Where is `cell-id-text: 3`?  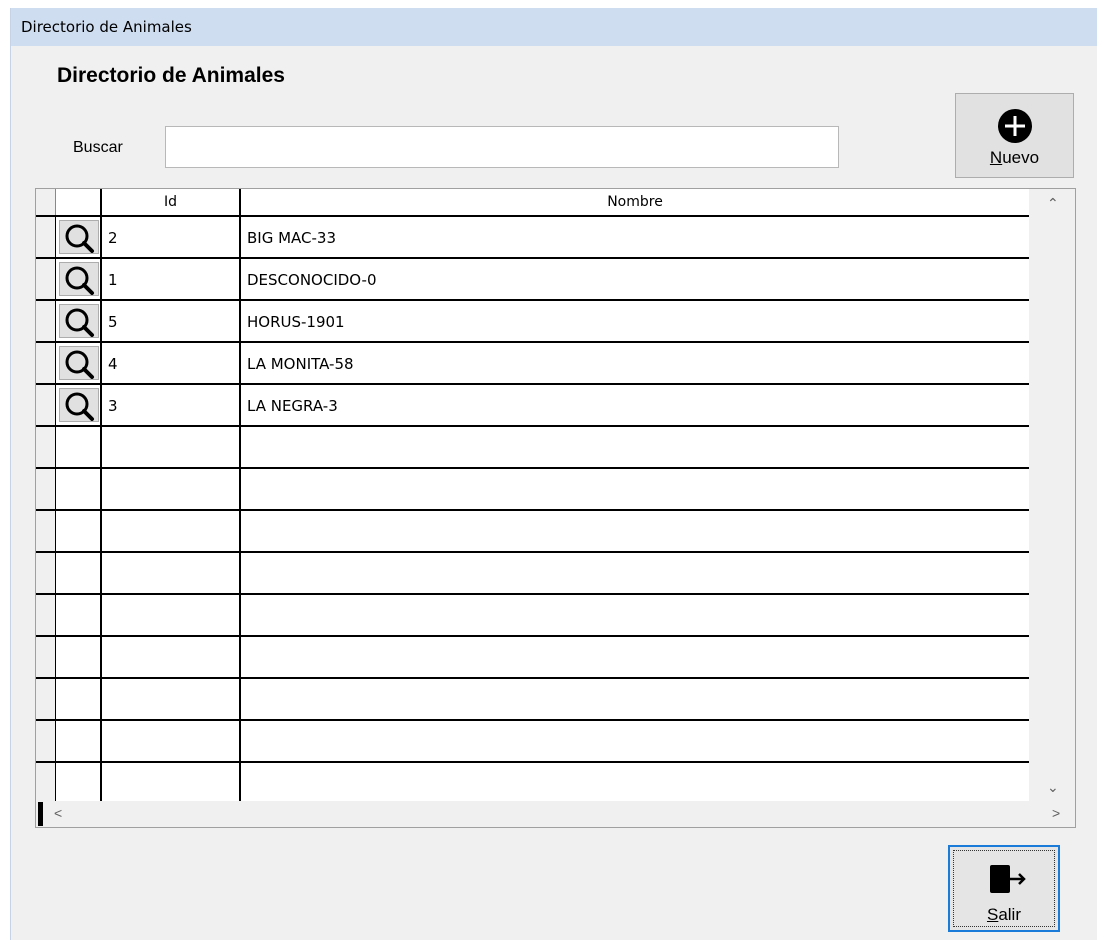 cell-id-text: 3 is located at coordinates (113, 406).